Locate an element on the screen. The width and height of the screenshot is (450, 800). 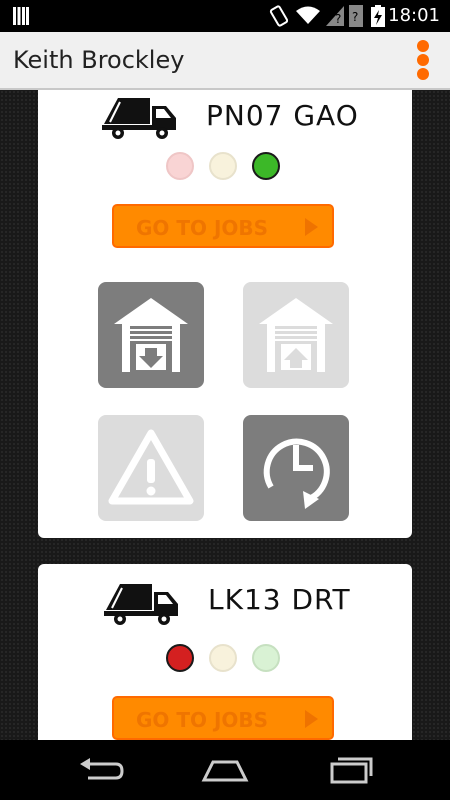
warning-triangle-icon is located at coordinates (151, 467).